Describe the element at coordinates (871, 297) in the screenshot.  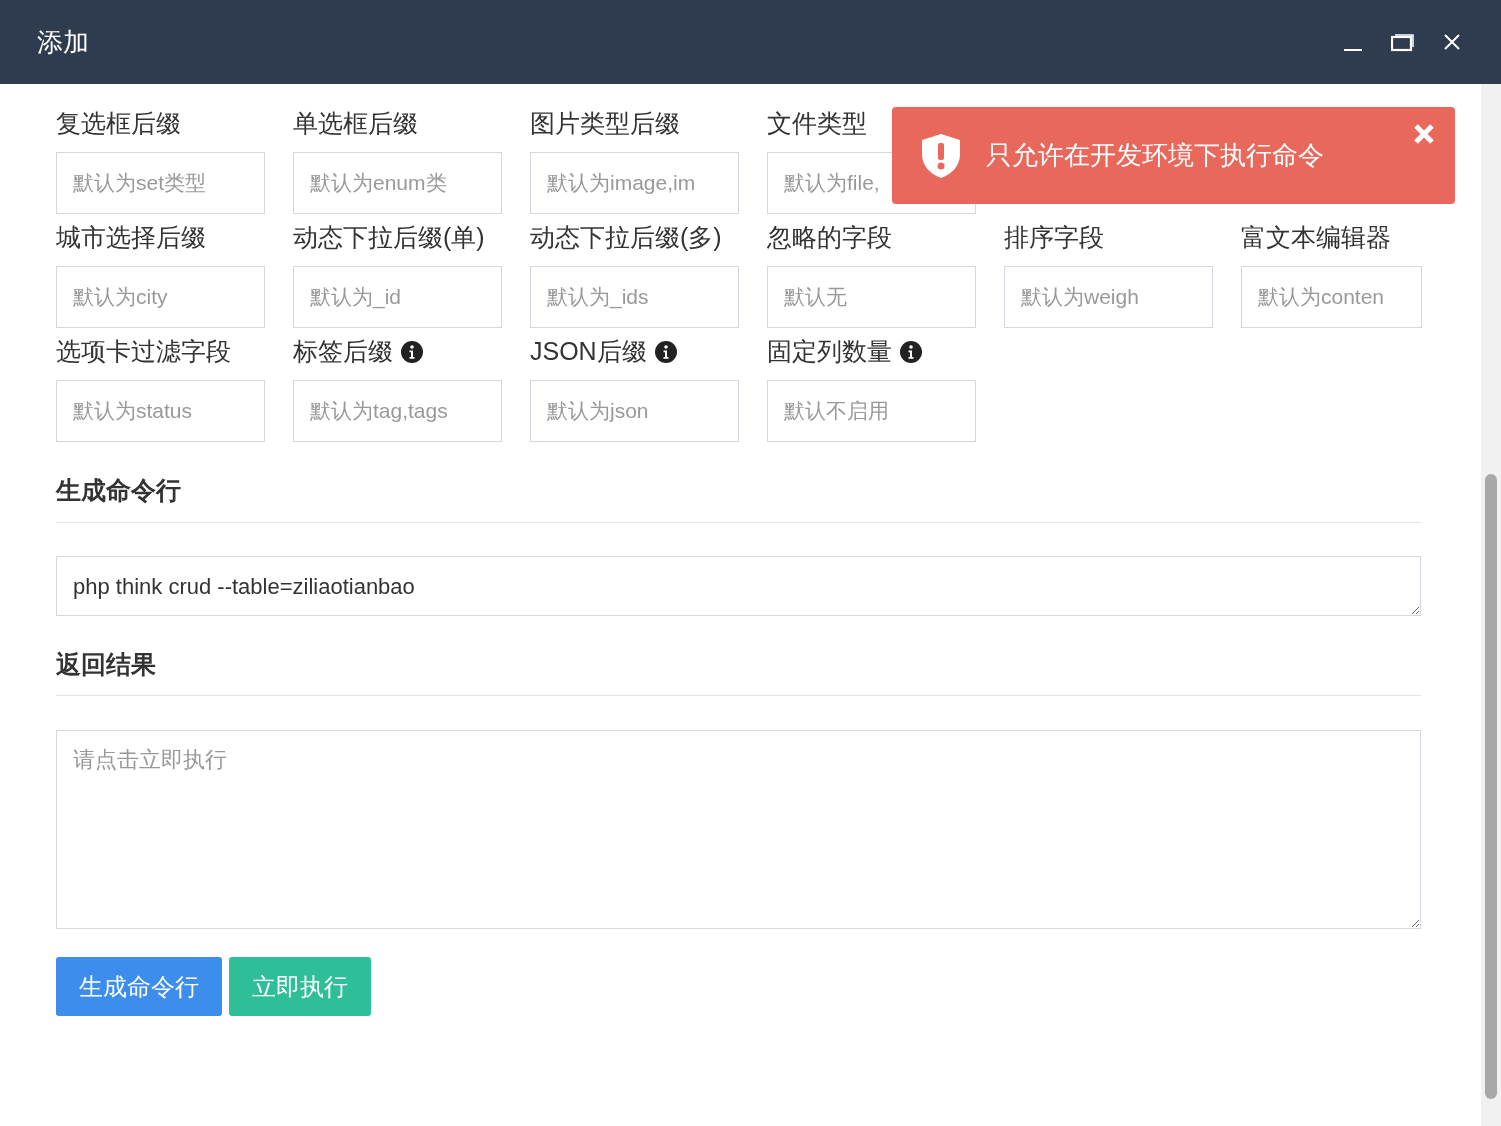
I see `input-field: 默认无` at that location.